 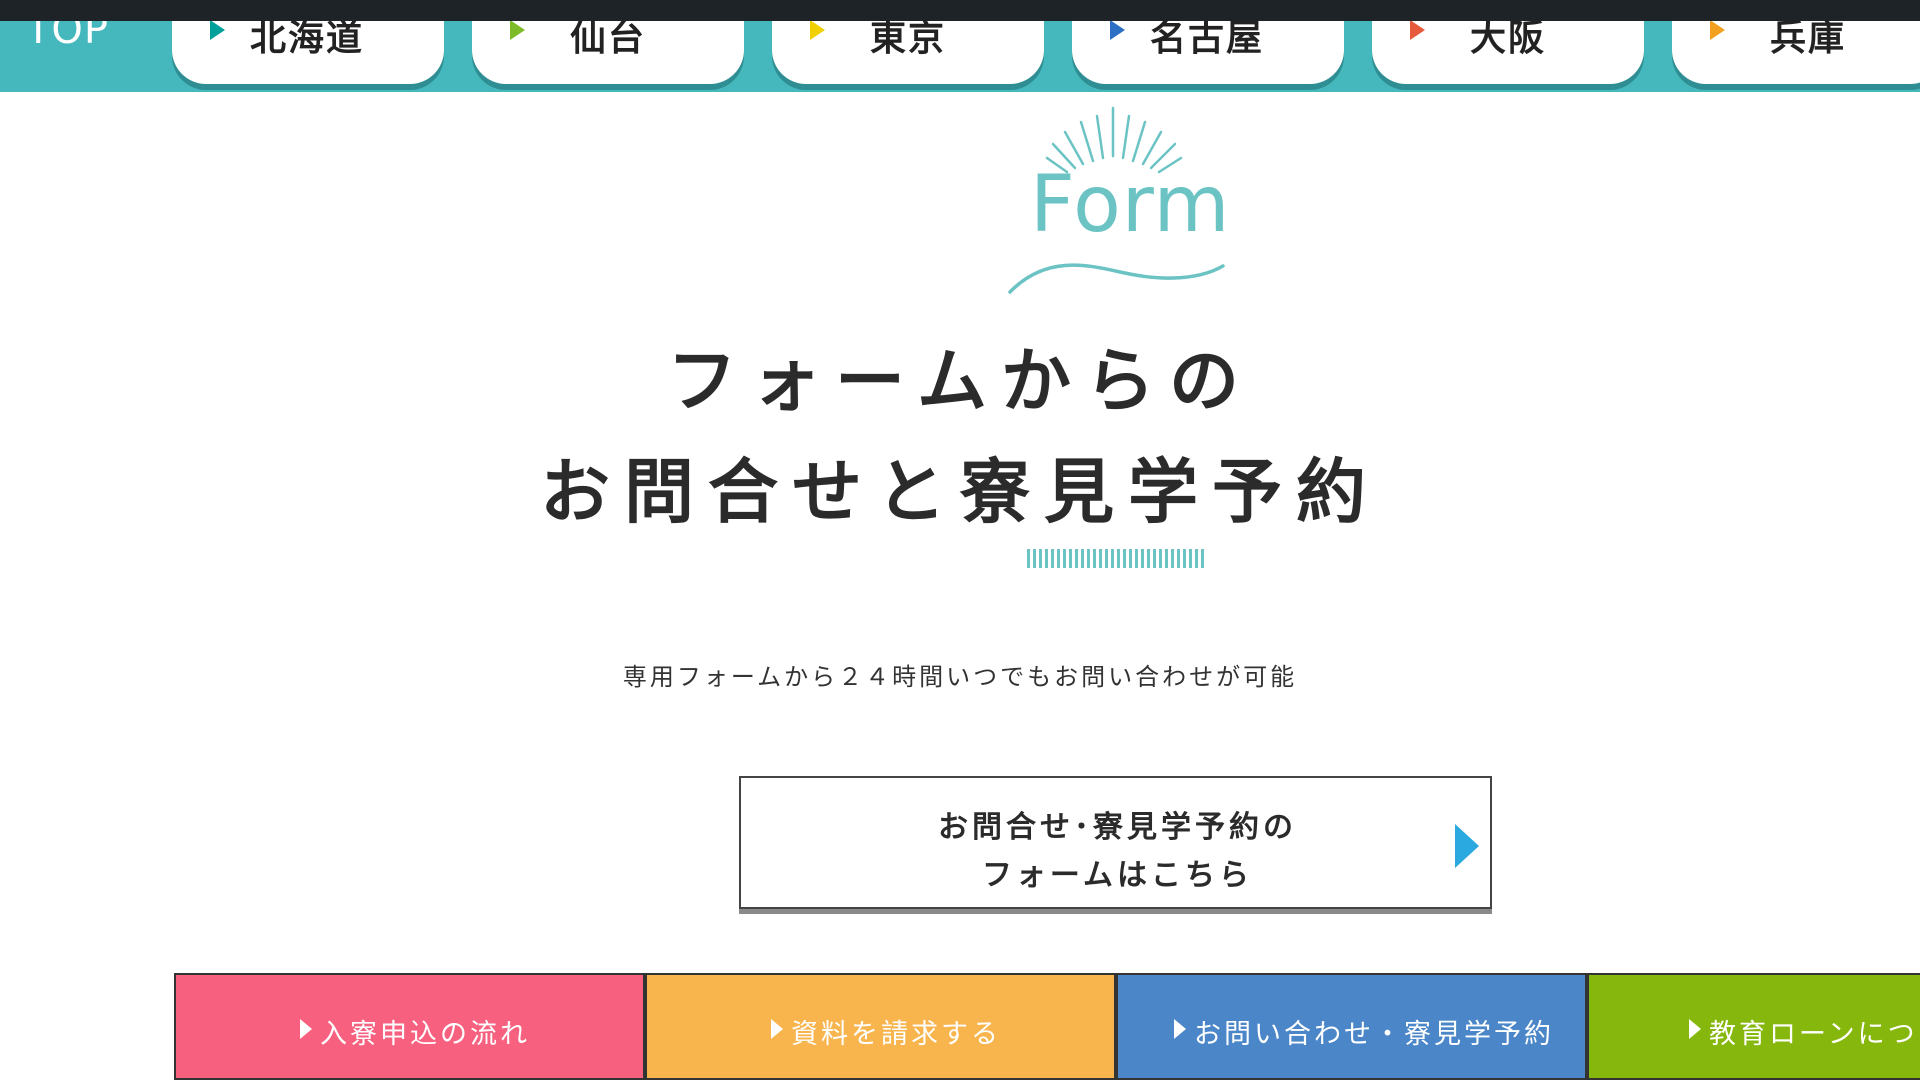 I want to click on nav-tab-sendai: 仙台, so click(x=608, y=52).